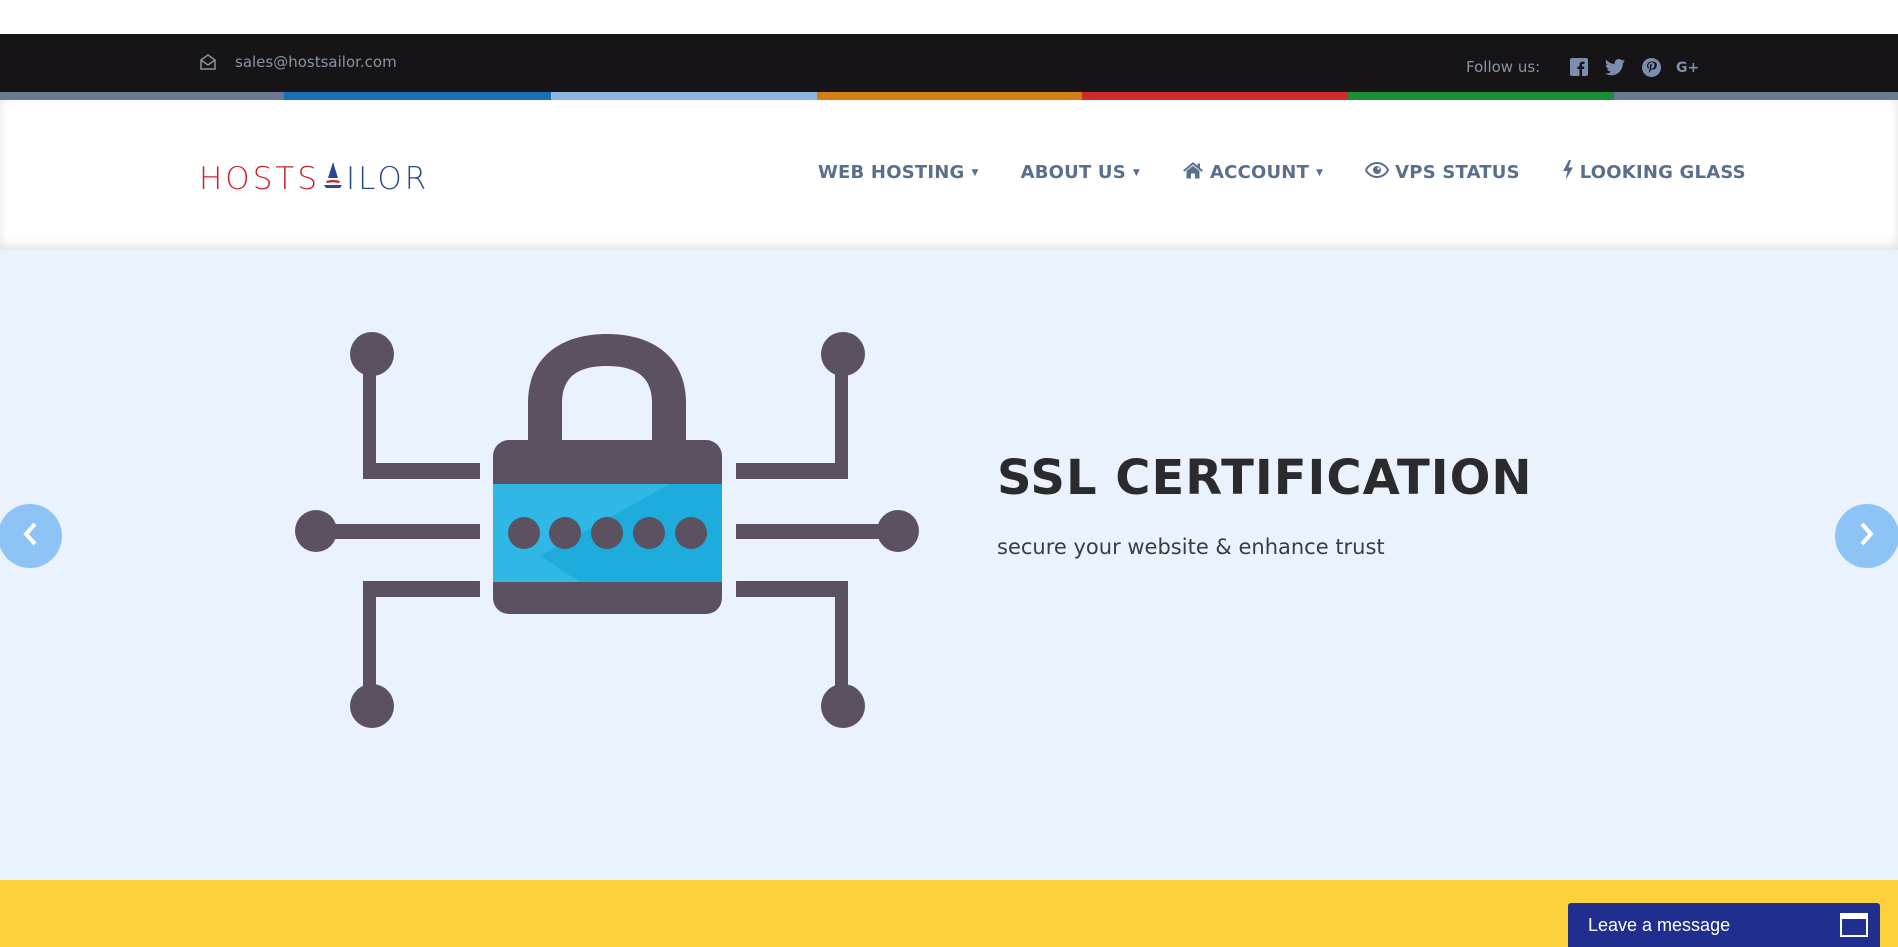 This screenshot has width=1898, height=947. I want to click on email-link: sales@hostsailor.com, so click(316, 62).